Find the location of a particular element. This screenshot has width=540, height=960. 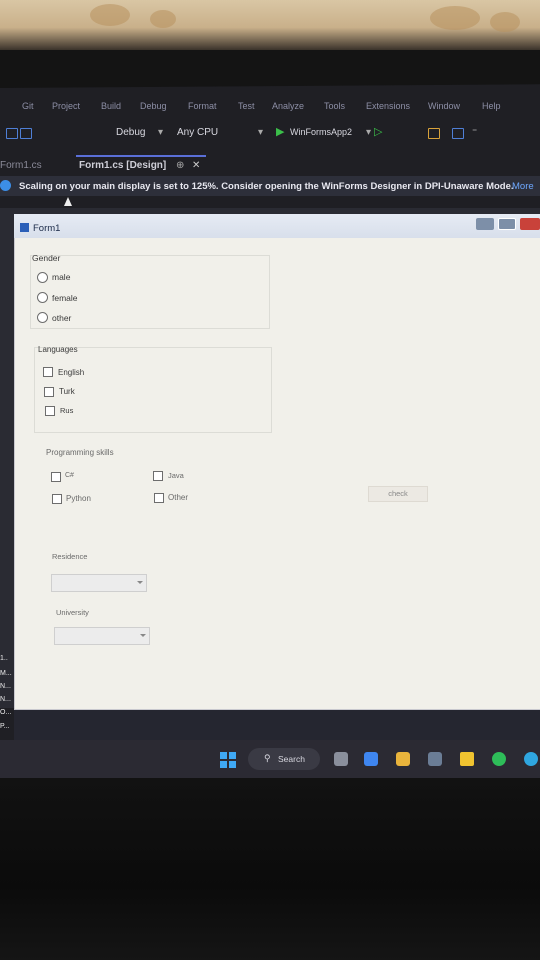

radio-male is located at coordinates (42, 277).